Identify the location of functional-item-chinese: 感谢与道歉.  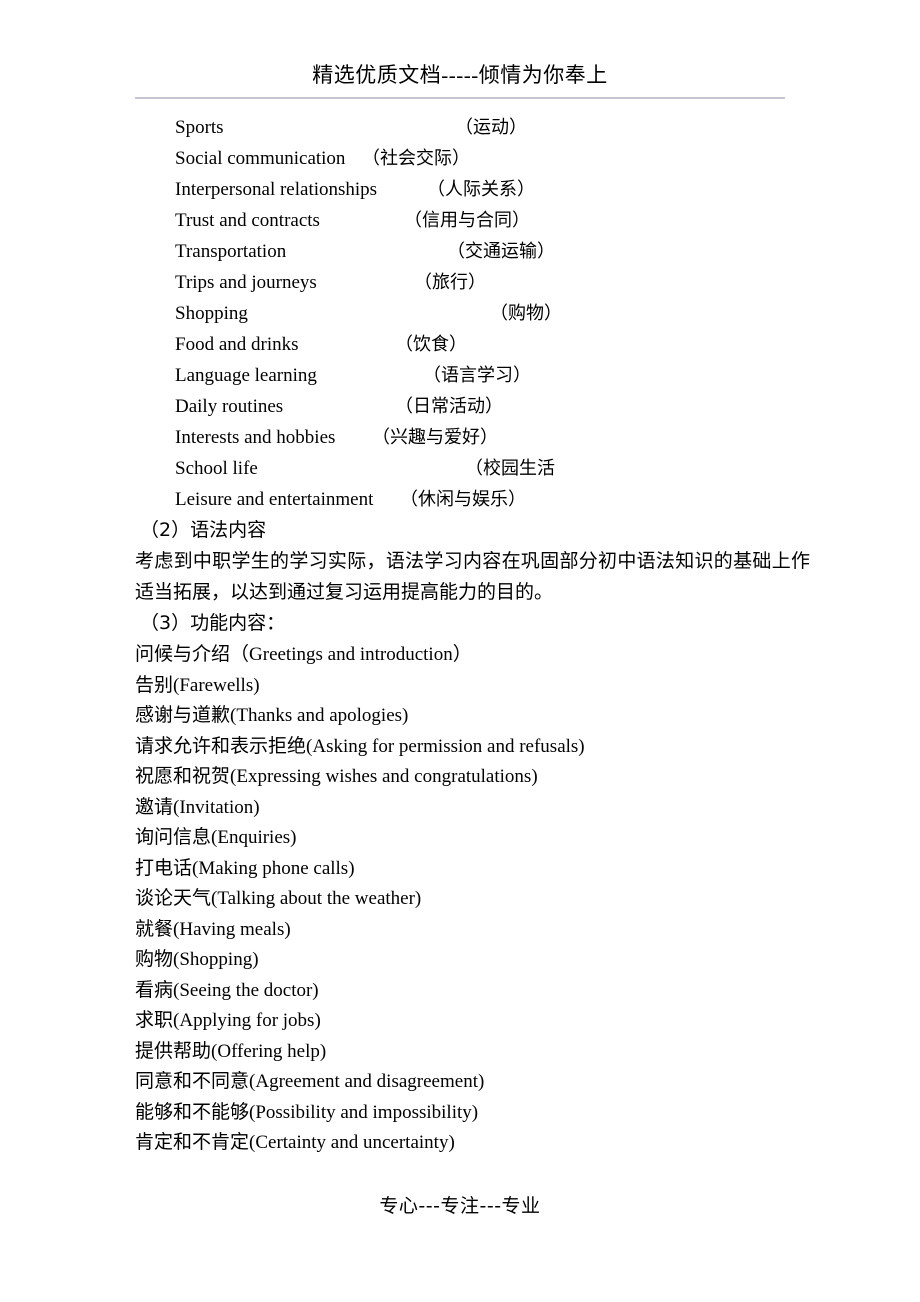
(183, 715).